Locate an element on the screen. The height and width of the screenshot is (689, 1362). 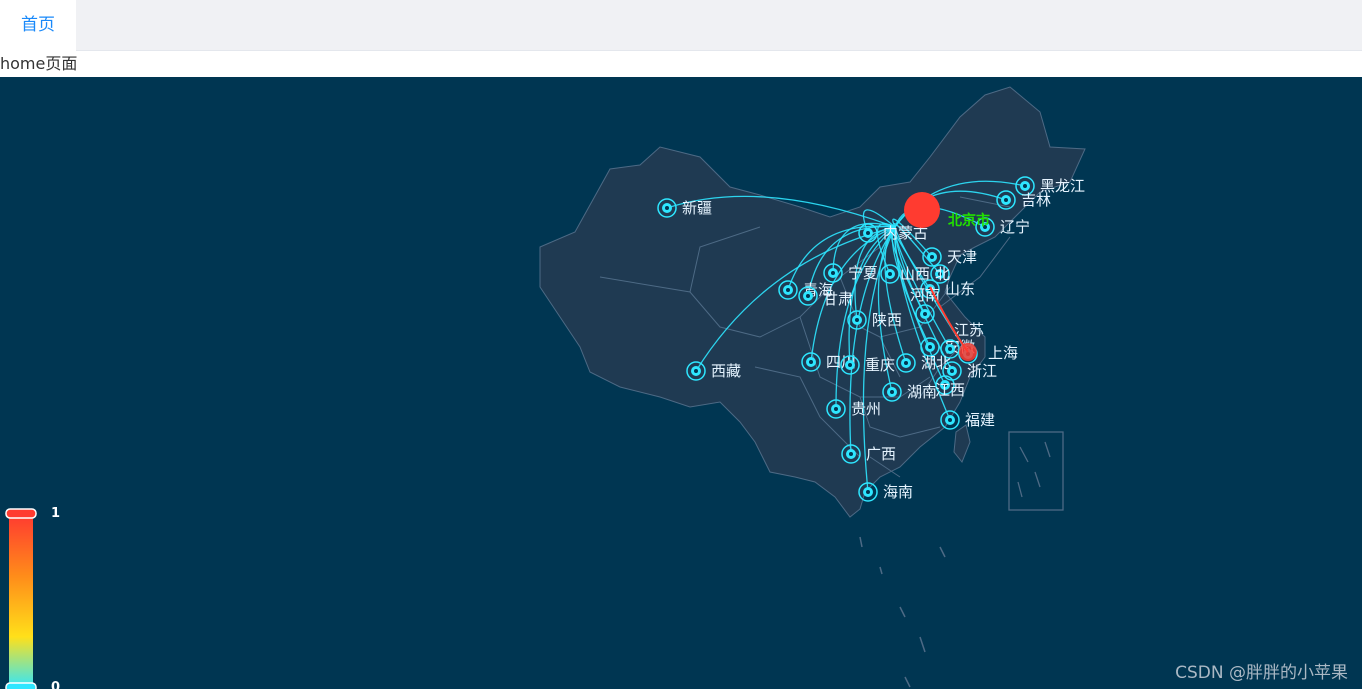
province-label: 陕西 is located at coordinates (887, 320).